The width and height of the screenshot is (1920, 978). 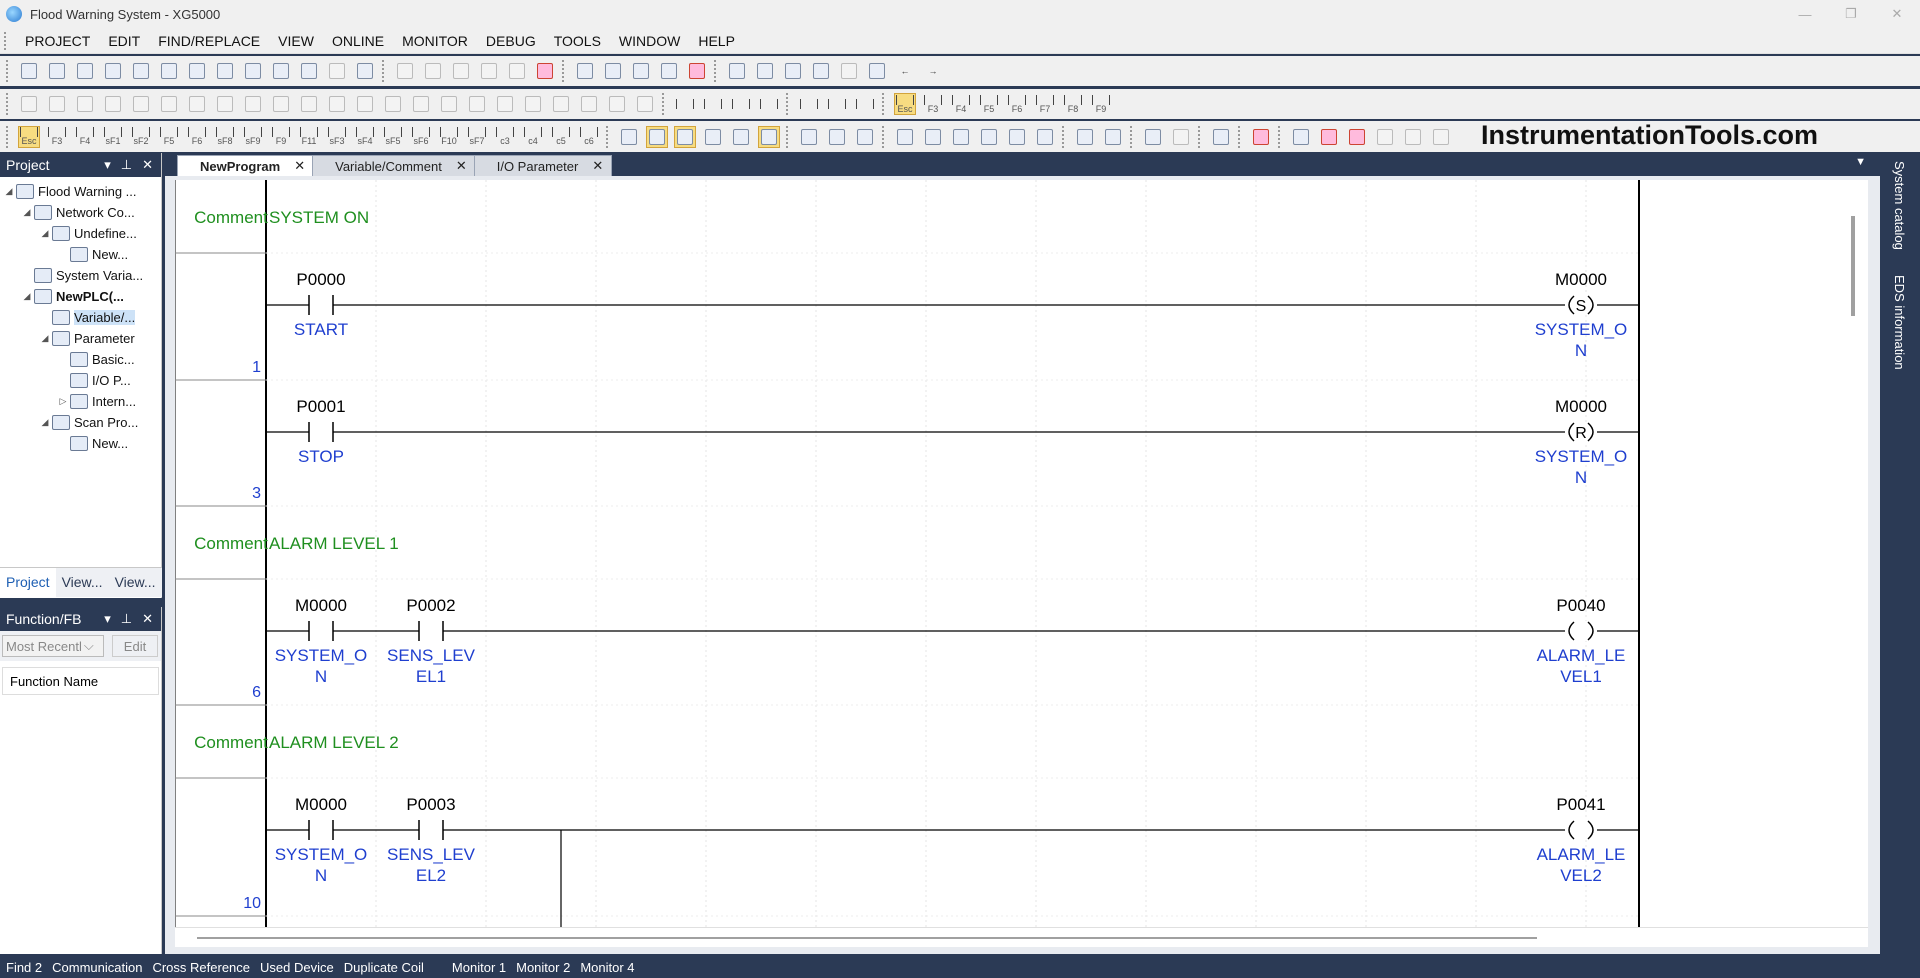 What do you see at coordinates (365, 104) in the screenshot?
I see `trend-icon` at bounding box center [365, 104].